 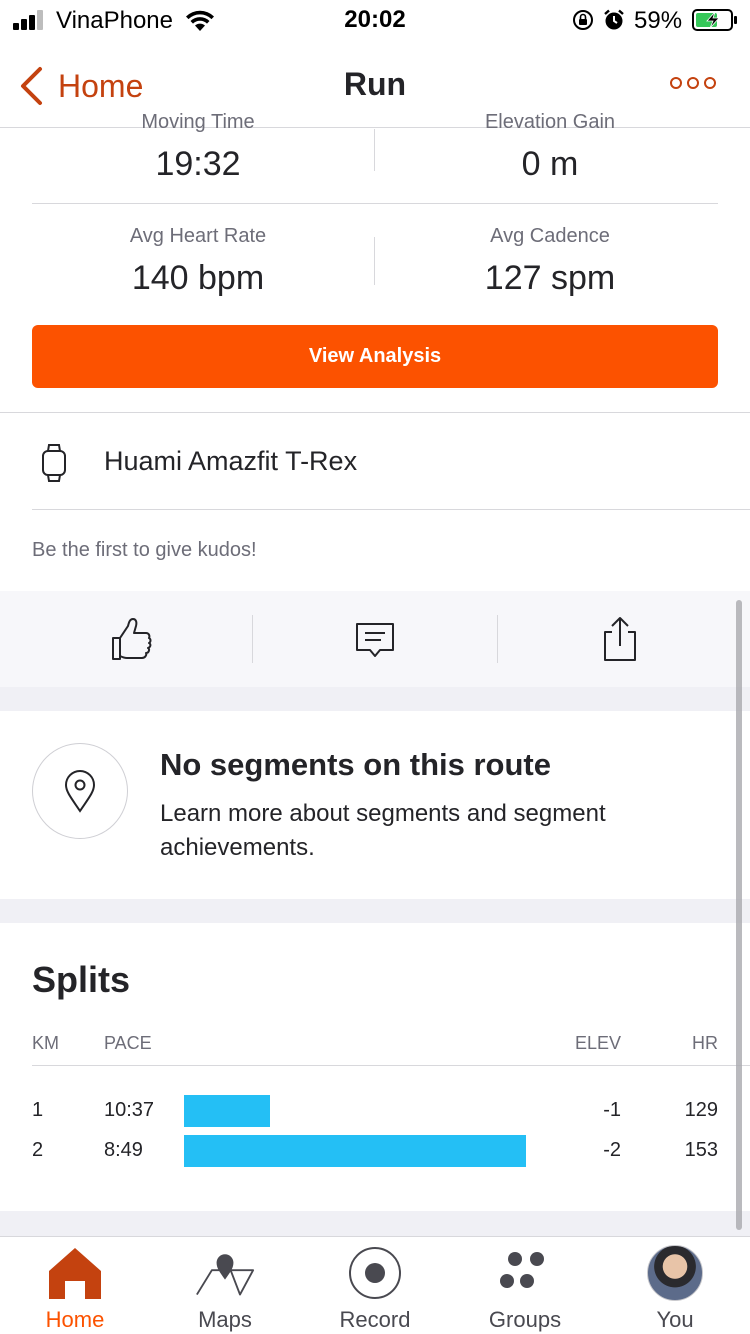 I want to click on tab-record: Record, so click(x=375, y=1285).